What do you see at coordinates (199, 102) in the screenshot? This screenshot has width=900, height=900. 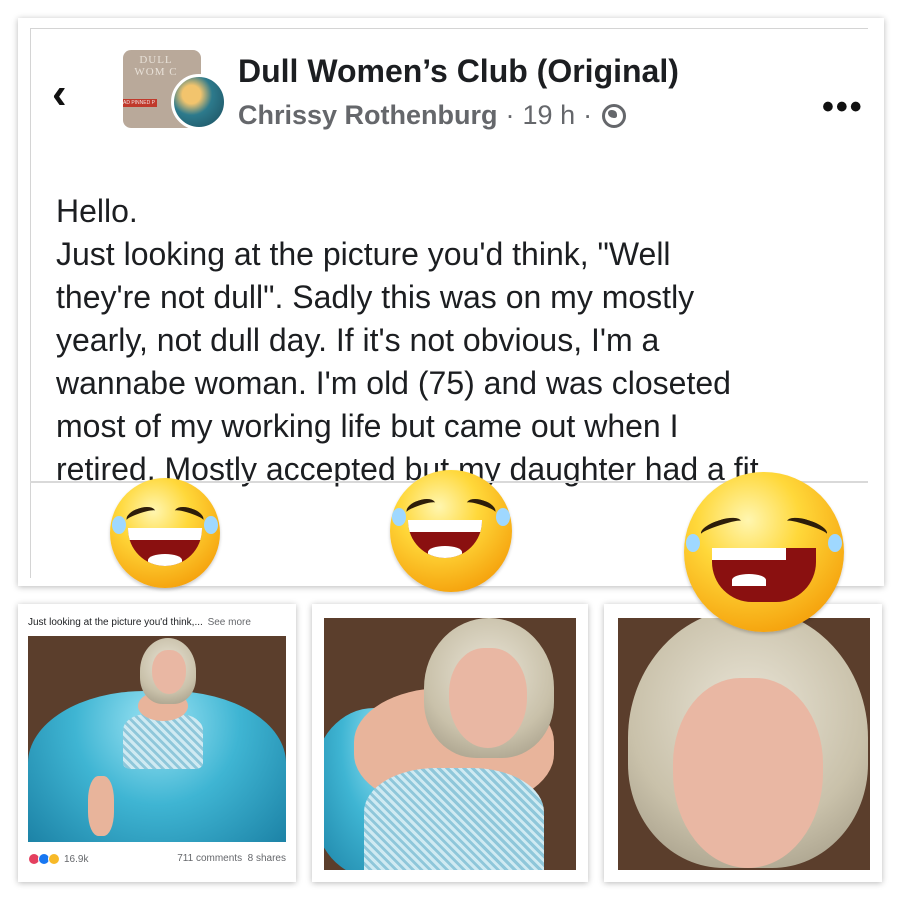 I see `author-avatar` at bounding box center [199, 102].